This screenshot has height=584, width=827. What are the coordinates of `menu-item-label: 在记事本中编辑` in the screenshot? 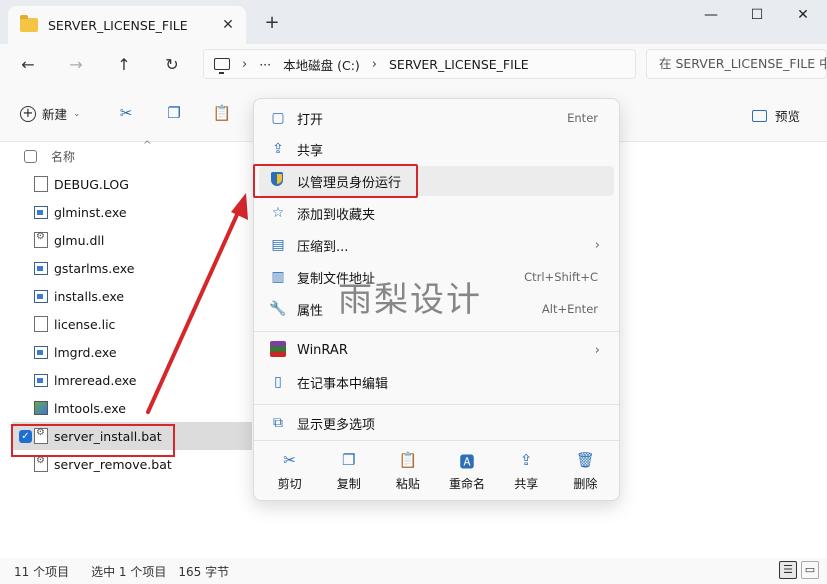 It's located at (343, 384).